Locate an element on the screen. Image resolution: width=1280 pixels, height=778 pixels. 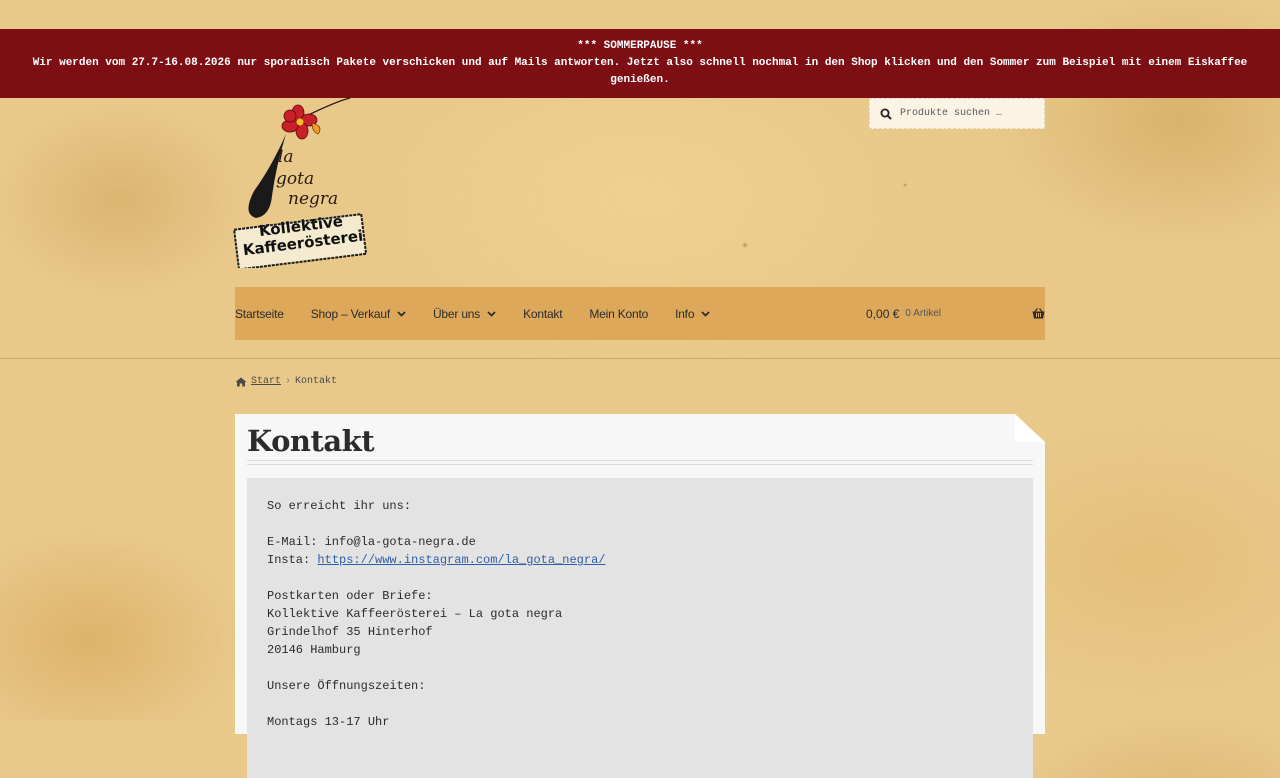
site-logo: la gota negra Kollektive Kaffeerösterei is located at coordinates (302, 183).